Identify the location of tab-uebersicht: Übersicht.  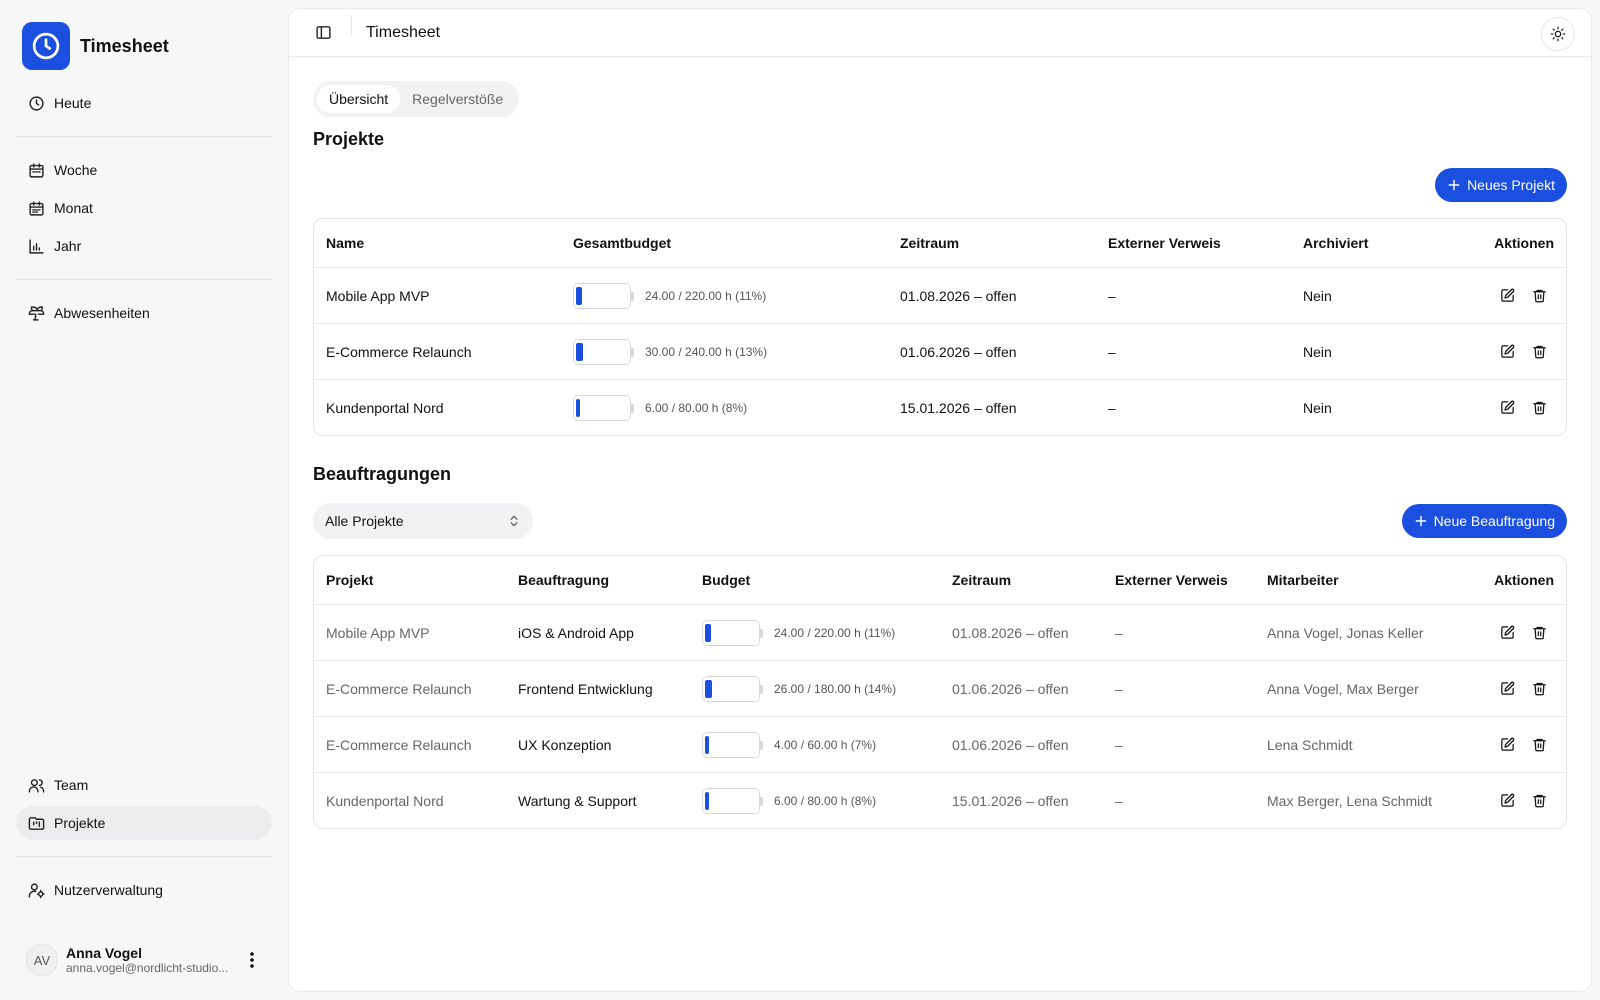
(359, 99).